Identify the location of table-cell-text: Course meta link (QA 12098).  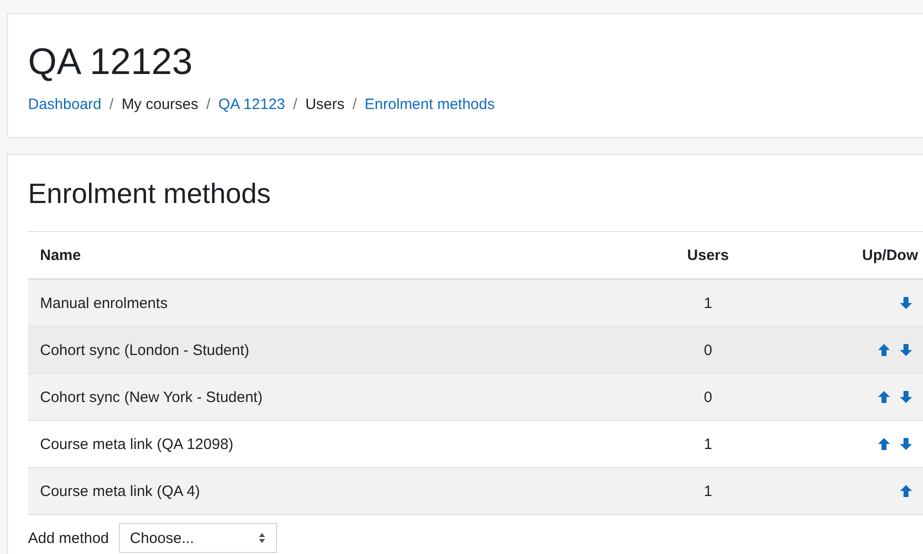
(136, 444).